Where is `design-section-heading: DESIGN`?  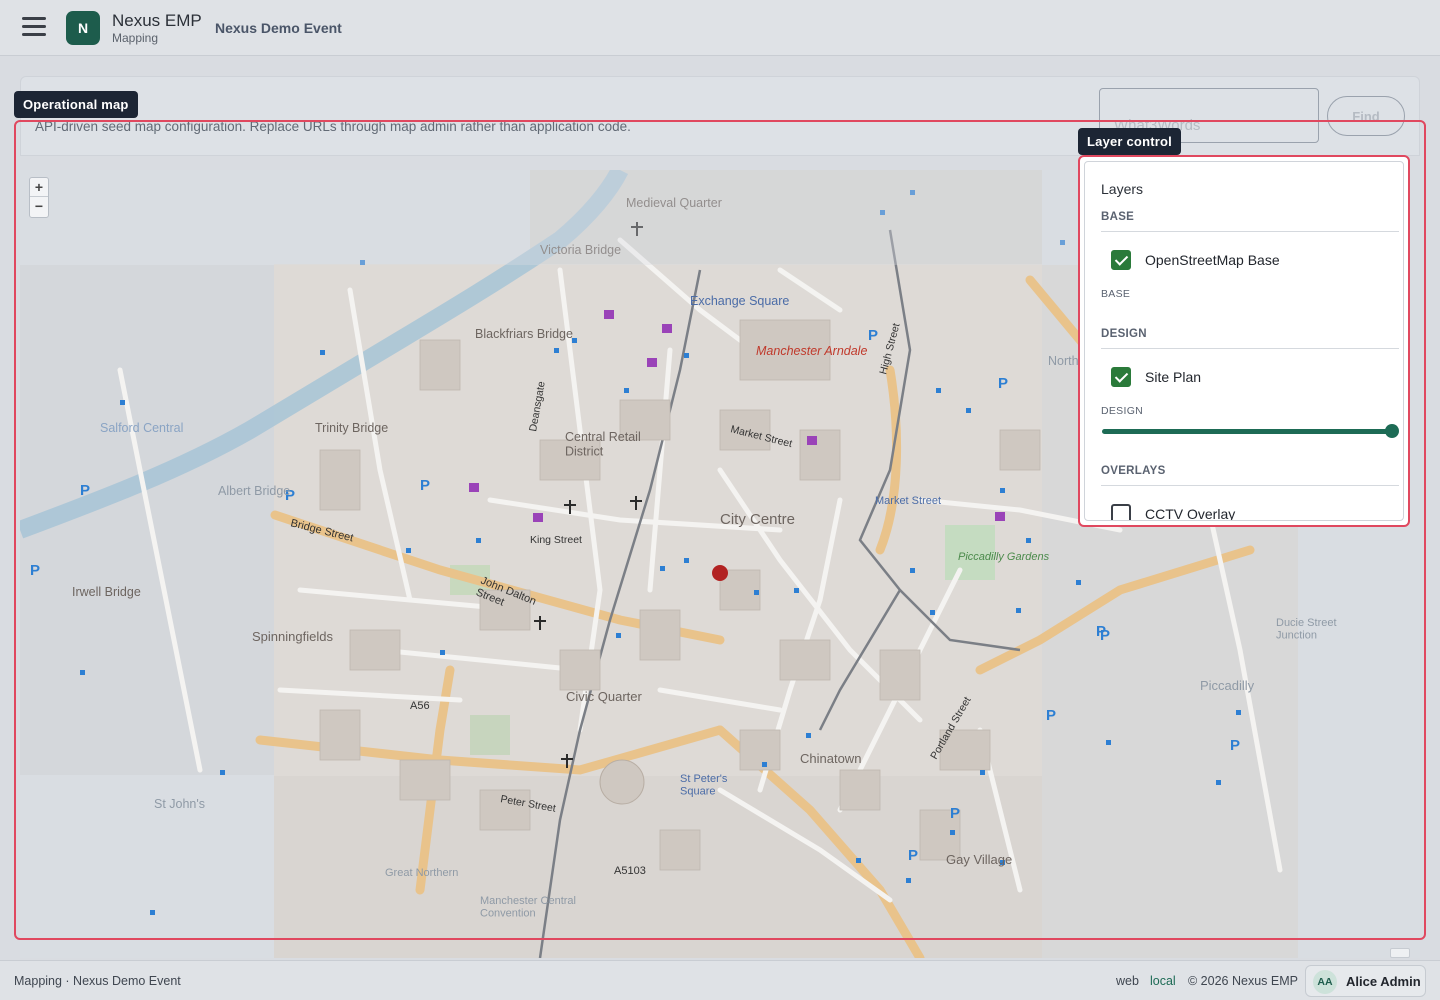
design-section-heading: DESIGN is located at coordinates (1124, 334).